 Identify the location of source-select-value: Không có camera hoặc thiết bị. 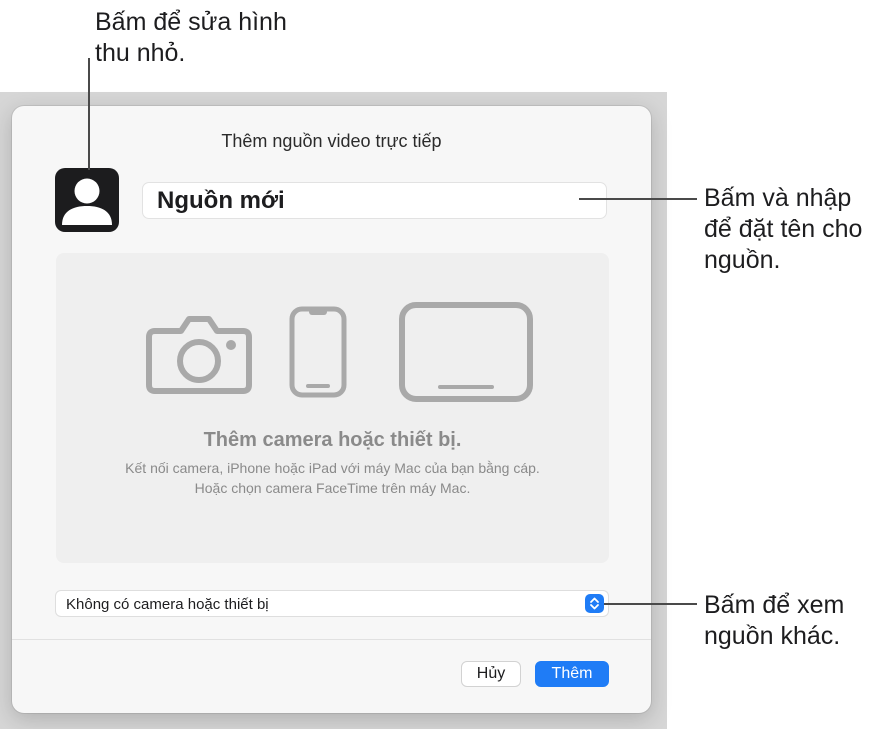
(167, 604).